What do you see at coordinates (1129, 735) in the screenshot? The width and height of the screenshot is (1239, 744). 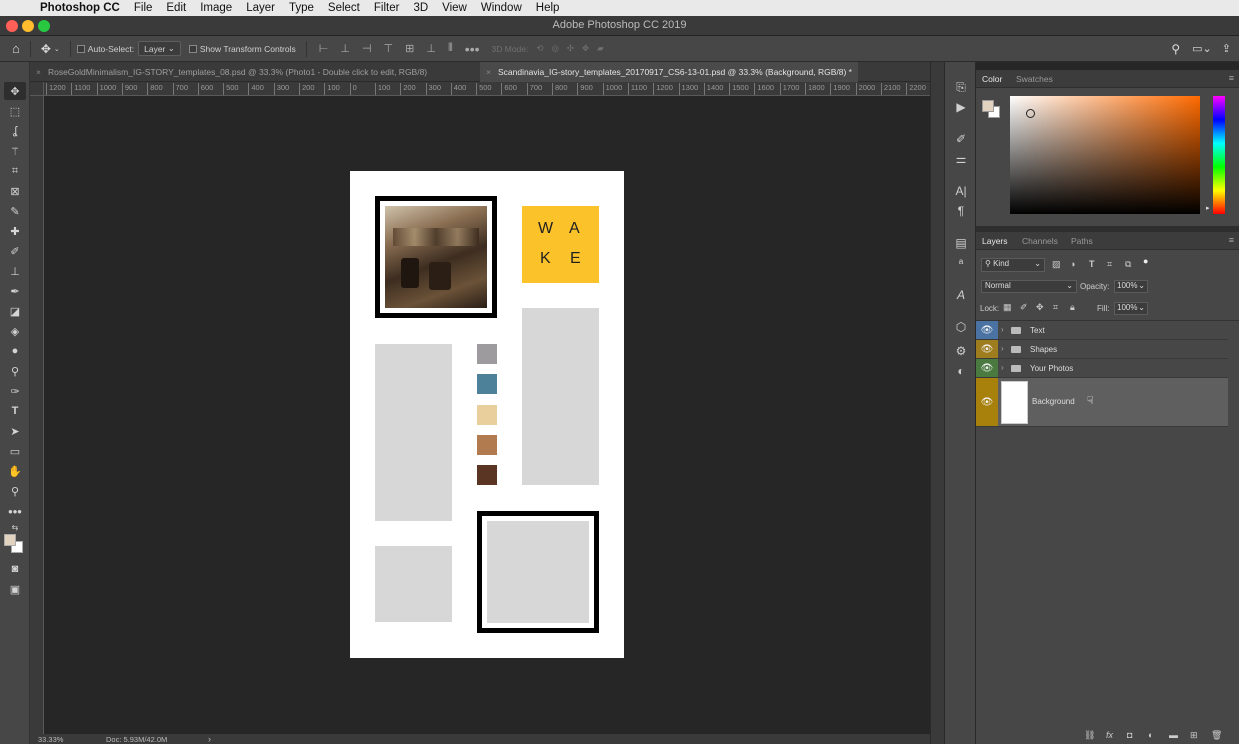 I see `add-mask-icon: ◘` at bounding box center [1129, 735].